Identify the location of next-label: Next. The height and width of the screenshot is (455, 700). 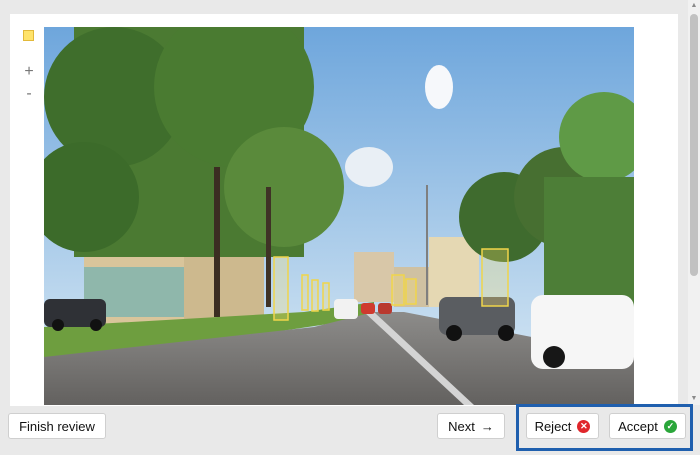
(461, 426).